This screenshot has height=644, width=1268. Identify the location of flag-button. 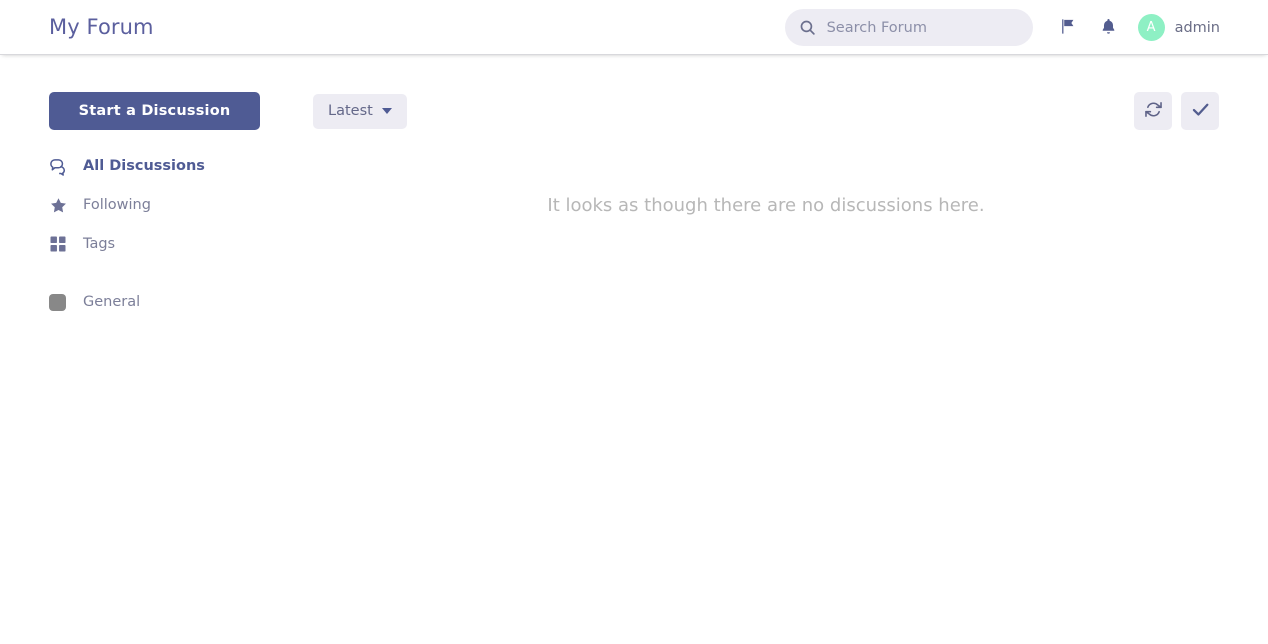
(1069, 28).